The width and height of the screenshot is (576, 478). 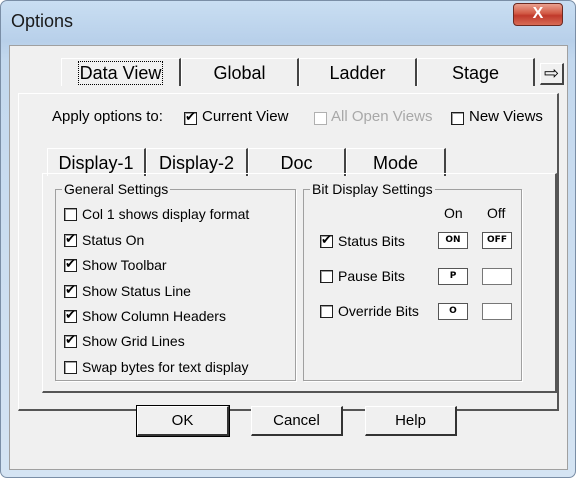 I want to click on tab-doc: Doc, so click(x=297, y=162).